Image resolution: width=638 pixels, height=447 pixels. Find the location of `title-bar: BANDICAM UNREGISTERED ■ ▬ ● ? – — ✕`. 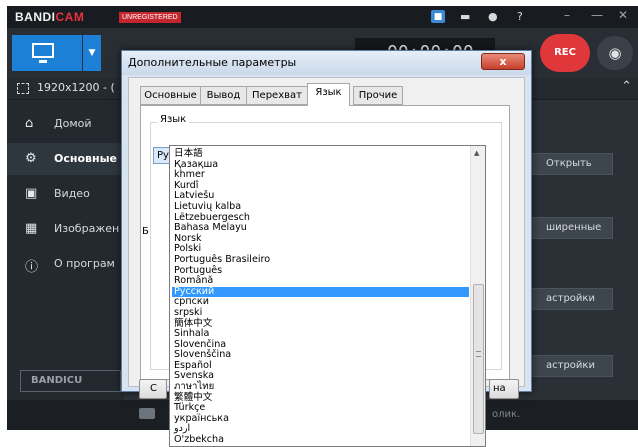

title-bar: BANDICAM UNREGISTERED ■ ▬ ● ? – — ✕ is located at coordinates (322, 17).